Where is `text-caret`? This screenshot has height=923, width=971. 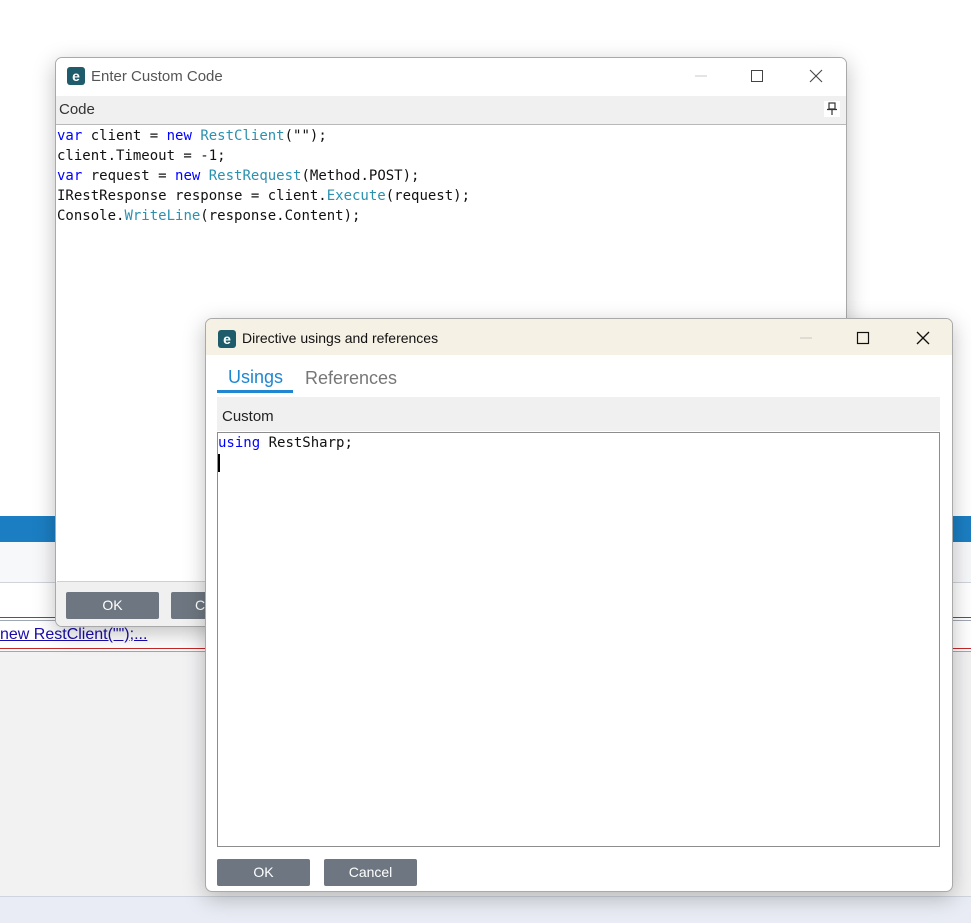 text-caret is located at coordinates (219, 463).